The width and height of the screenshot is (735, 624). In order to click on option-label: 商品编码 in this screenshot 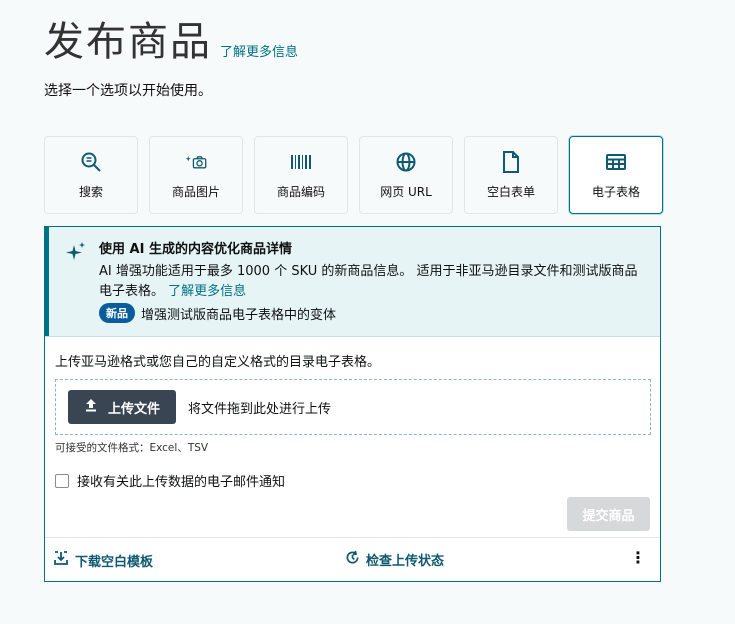, I will do `click(300, 191)`.